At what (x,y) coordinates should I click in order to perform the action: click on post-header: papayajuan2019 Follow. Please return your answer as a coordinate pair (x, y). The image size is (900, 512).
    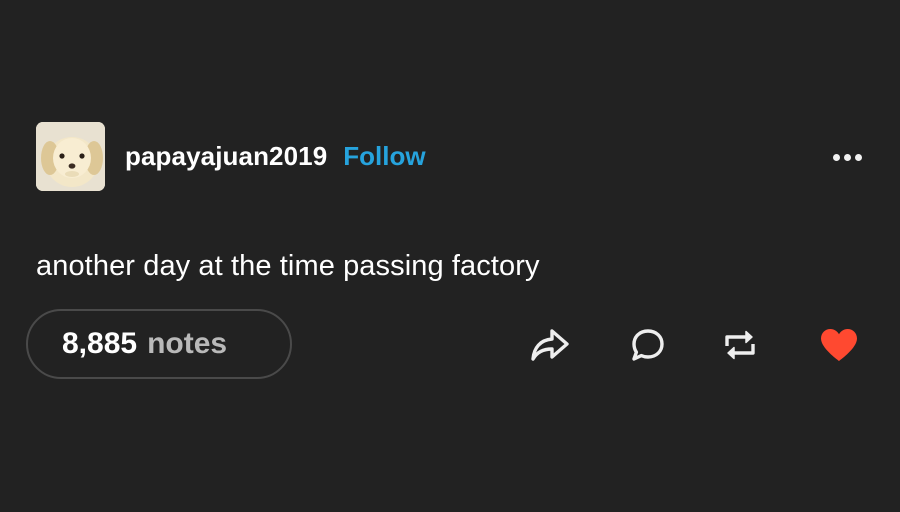
    Looking at the image, I should click on (231, 156).